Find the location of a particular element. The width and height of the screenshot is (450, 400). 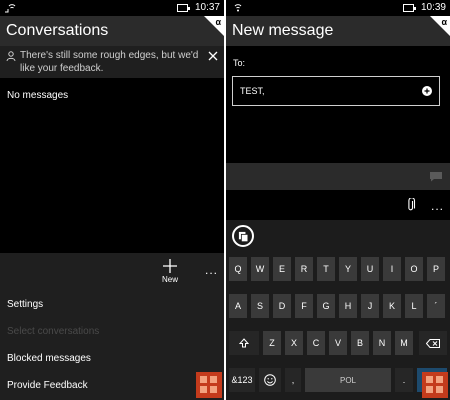

comma-key: , is located at coordinates (293, 380).